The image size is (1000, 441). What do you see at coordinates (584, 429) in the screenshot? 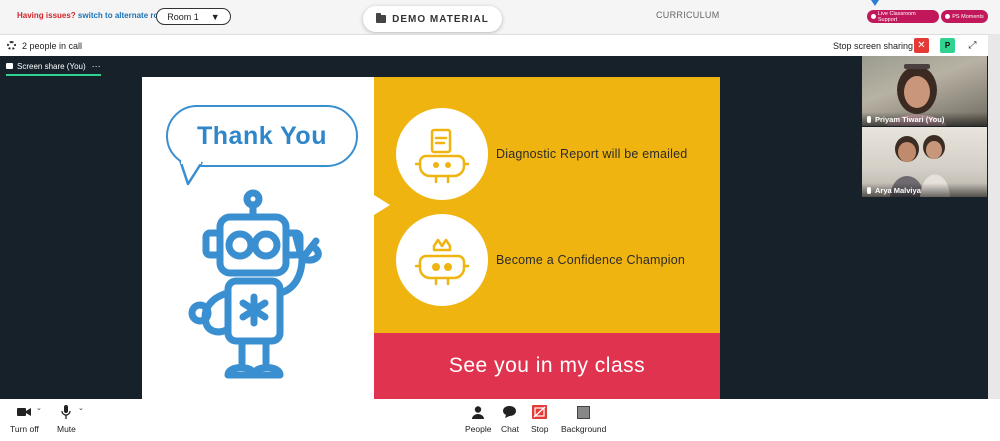
I see `background-label: Background` at bounding box center [584, 429].